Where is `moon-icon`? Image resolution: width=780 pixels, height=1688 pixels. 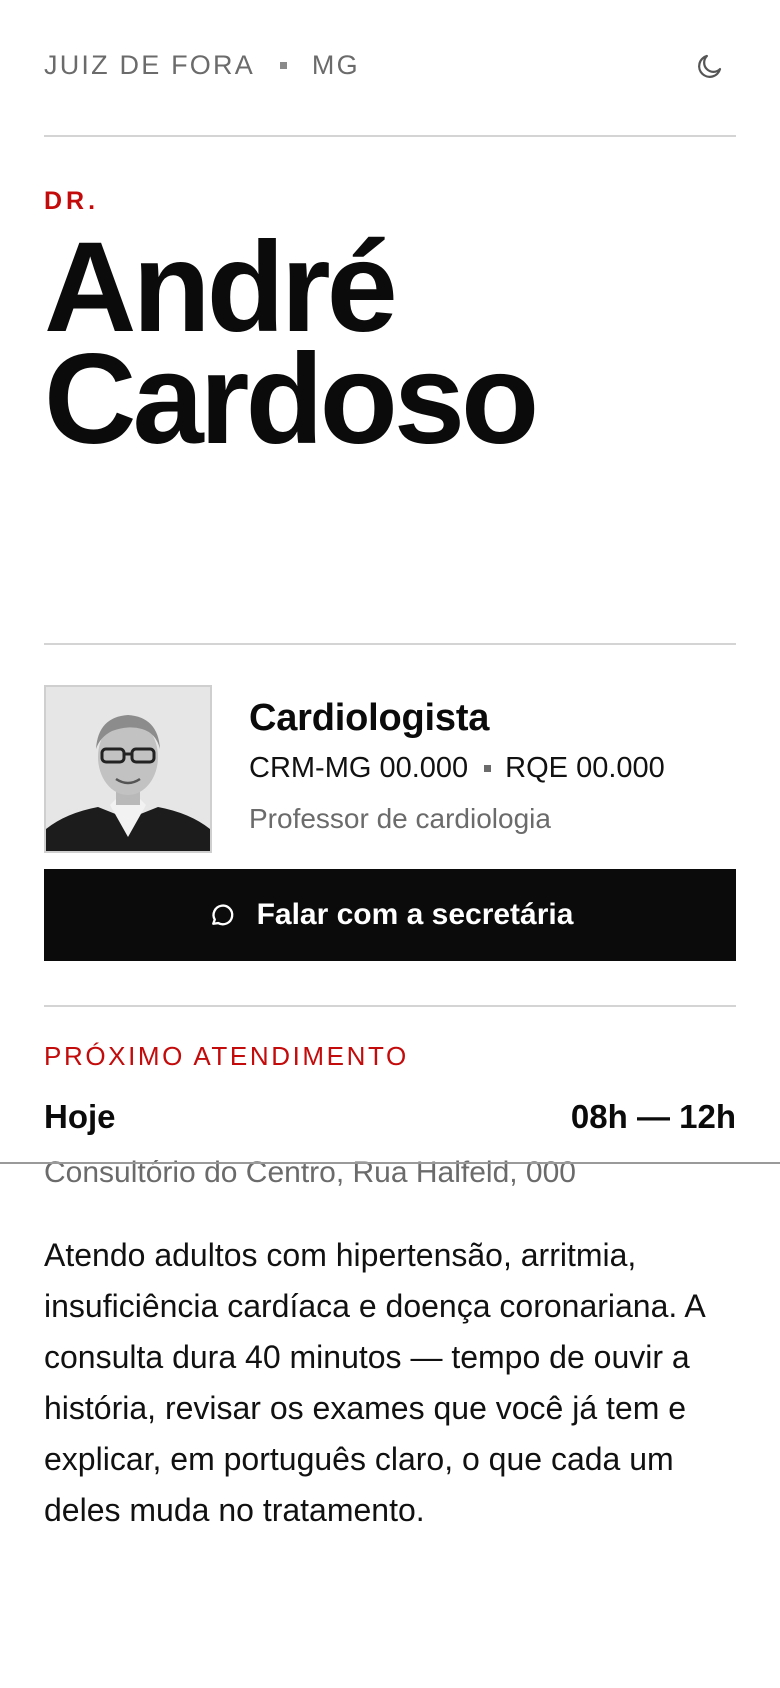
moon-icon is located at coordinates (710, 66).